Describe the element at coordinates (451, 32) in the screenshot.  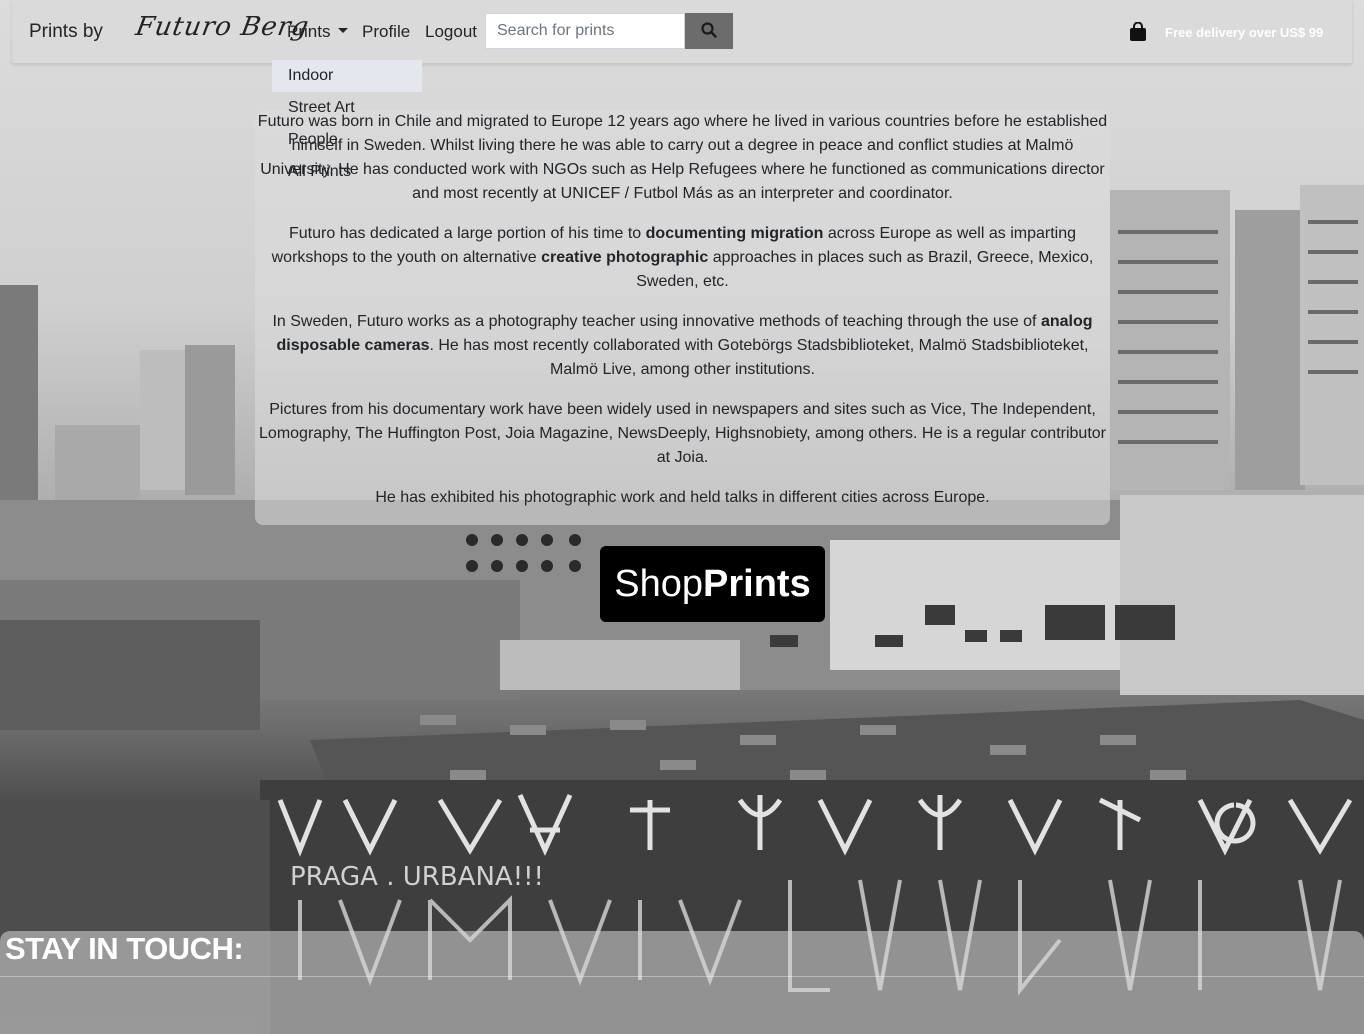
I see `nav-logout-link: Logout` at that location.